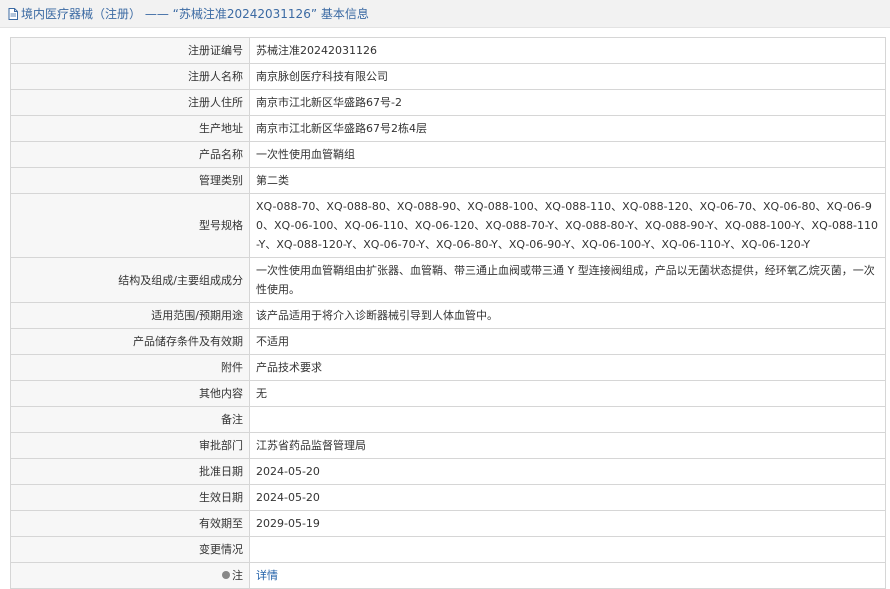 The height and width of the screenshot is (589, 890). I want to click on table-row: 注册证编号 苏械注准20242031126, so click(448, 50).